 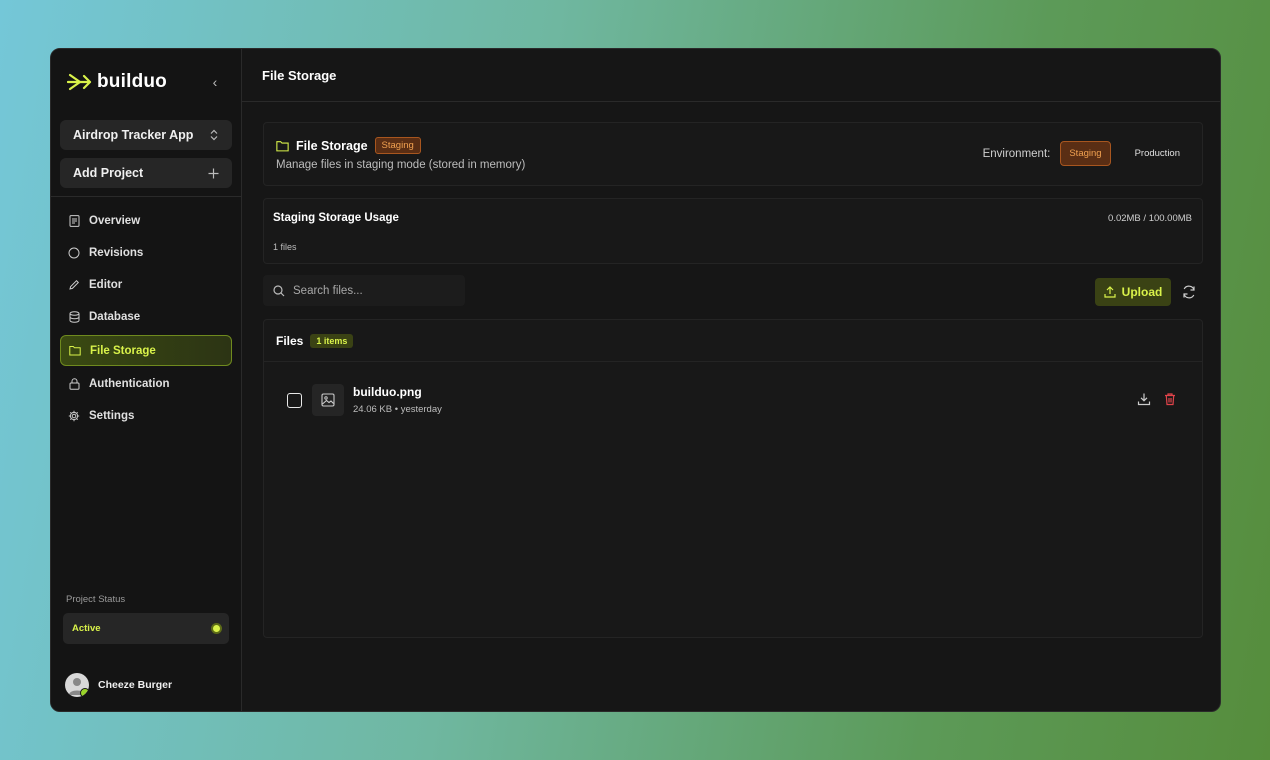 What do you see at coordinates (332, 340) in the screenshot?
I see `files-count-badge: 1 items` at bounding box center [332, 340].